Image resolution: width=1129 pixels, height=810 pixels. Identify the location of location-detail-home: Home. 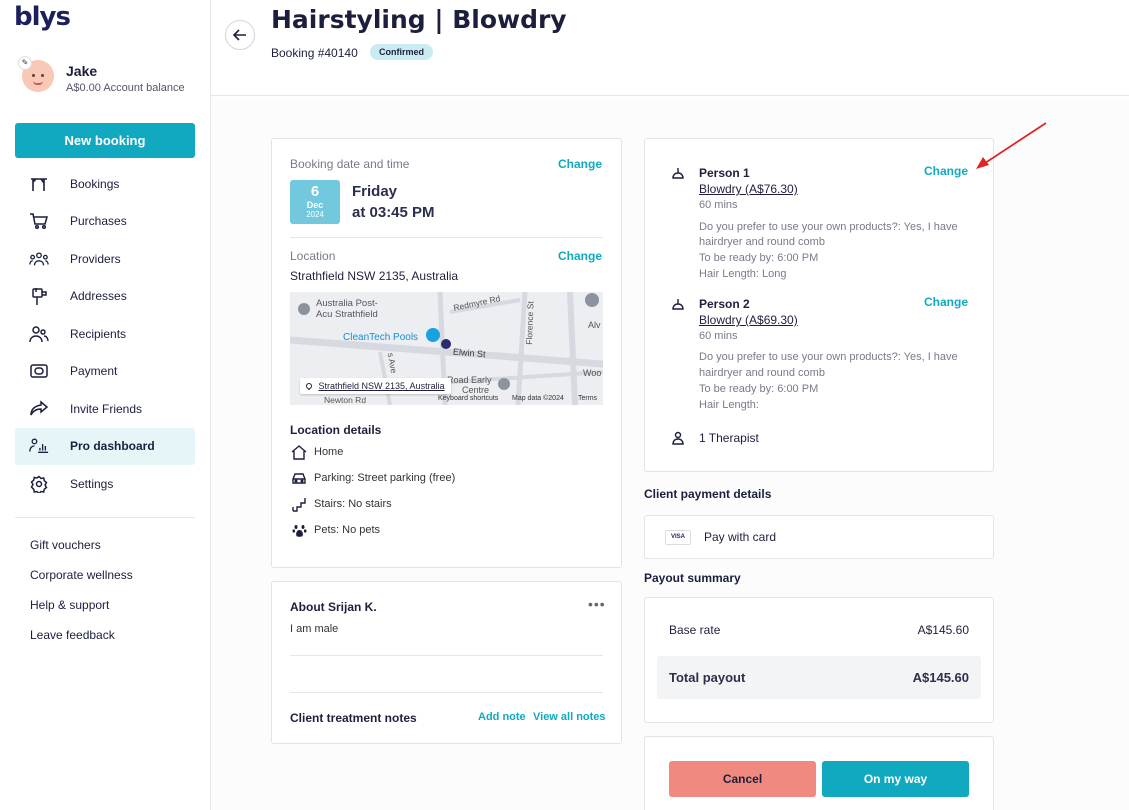
(316, 452).